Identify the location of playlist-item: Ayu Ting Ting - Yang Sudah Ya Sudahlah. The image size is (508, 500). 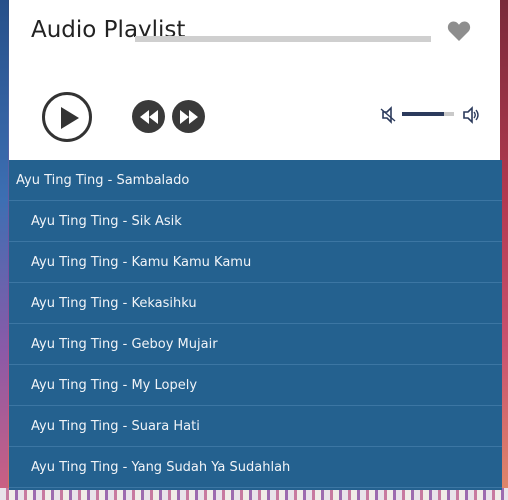
(255, 467).